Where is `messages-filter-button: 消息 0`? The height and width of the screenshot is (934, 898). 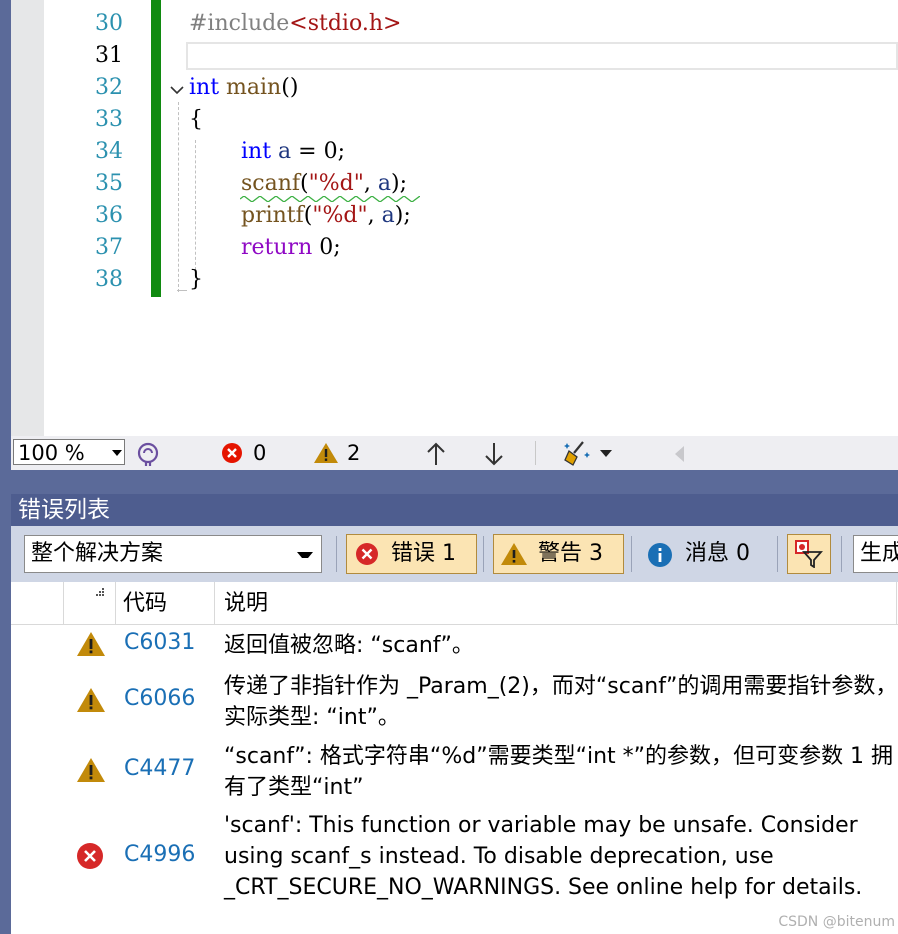
messages-filter-button: 消息 0 is located at coordinates (707, 554).